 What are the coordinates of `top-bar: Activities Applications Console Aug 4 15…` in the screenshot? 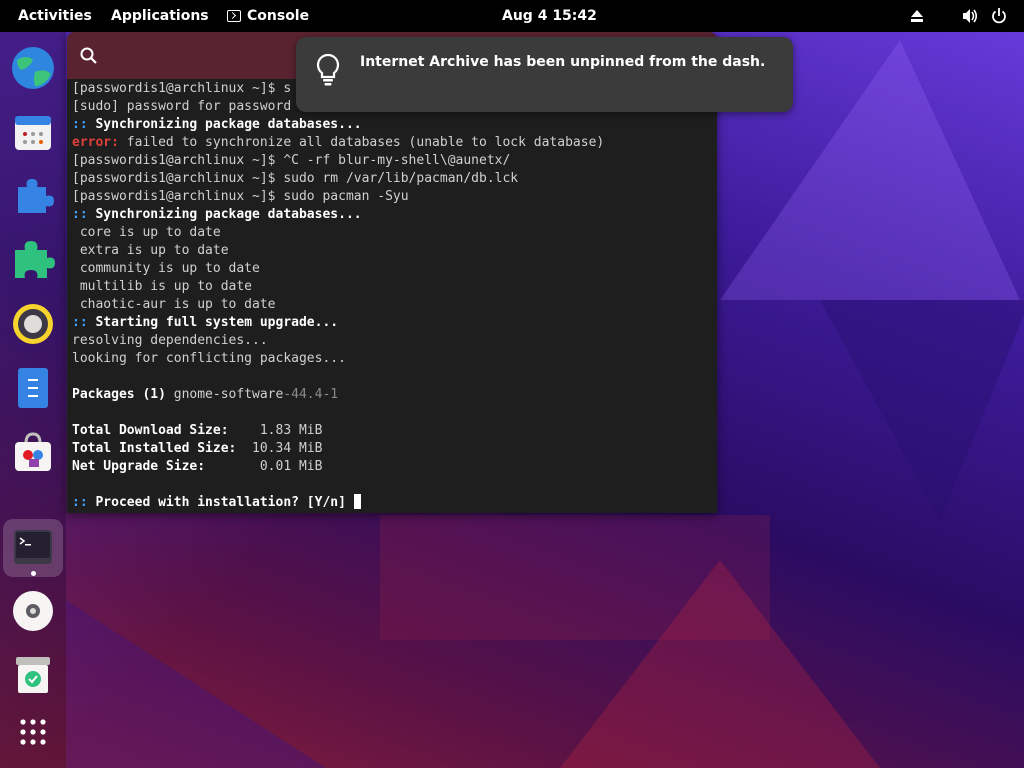 It's located at (512, 16).